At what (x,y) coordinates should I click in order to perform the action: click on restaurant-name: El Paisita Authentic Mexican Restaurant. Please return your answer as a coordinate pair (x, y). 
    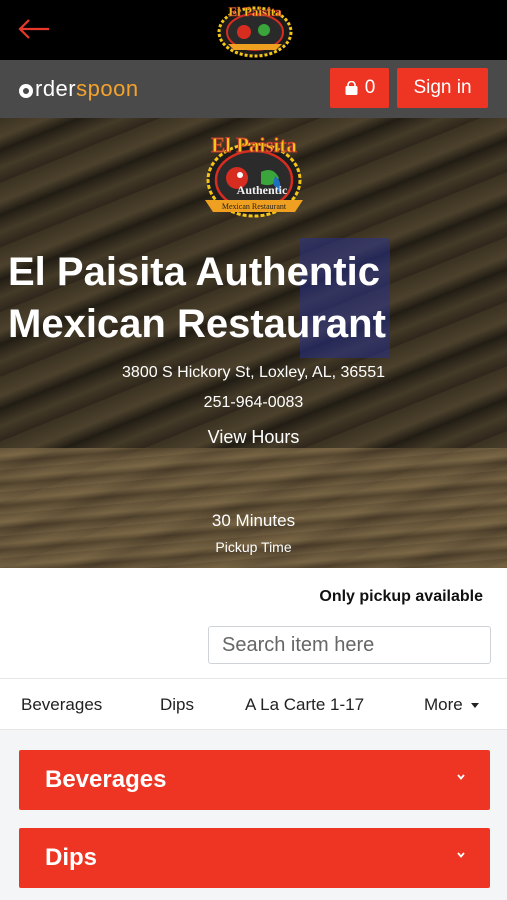
    Looking at the image, I should click on (197, 298).